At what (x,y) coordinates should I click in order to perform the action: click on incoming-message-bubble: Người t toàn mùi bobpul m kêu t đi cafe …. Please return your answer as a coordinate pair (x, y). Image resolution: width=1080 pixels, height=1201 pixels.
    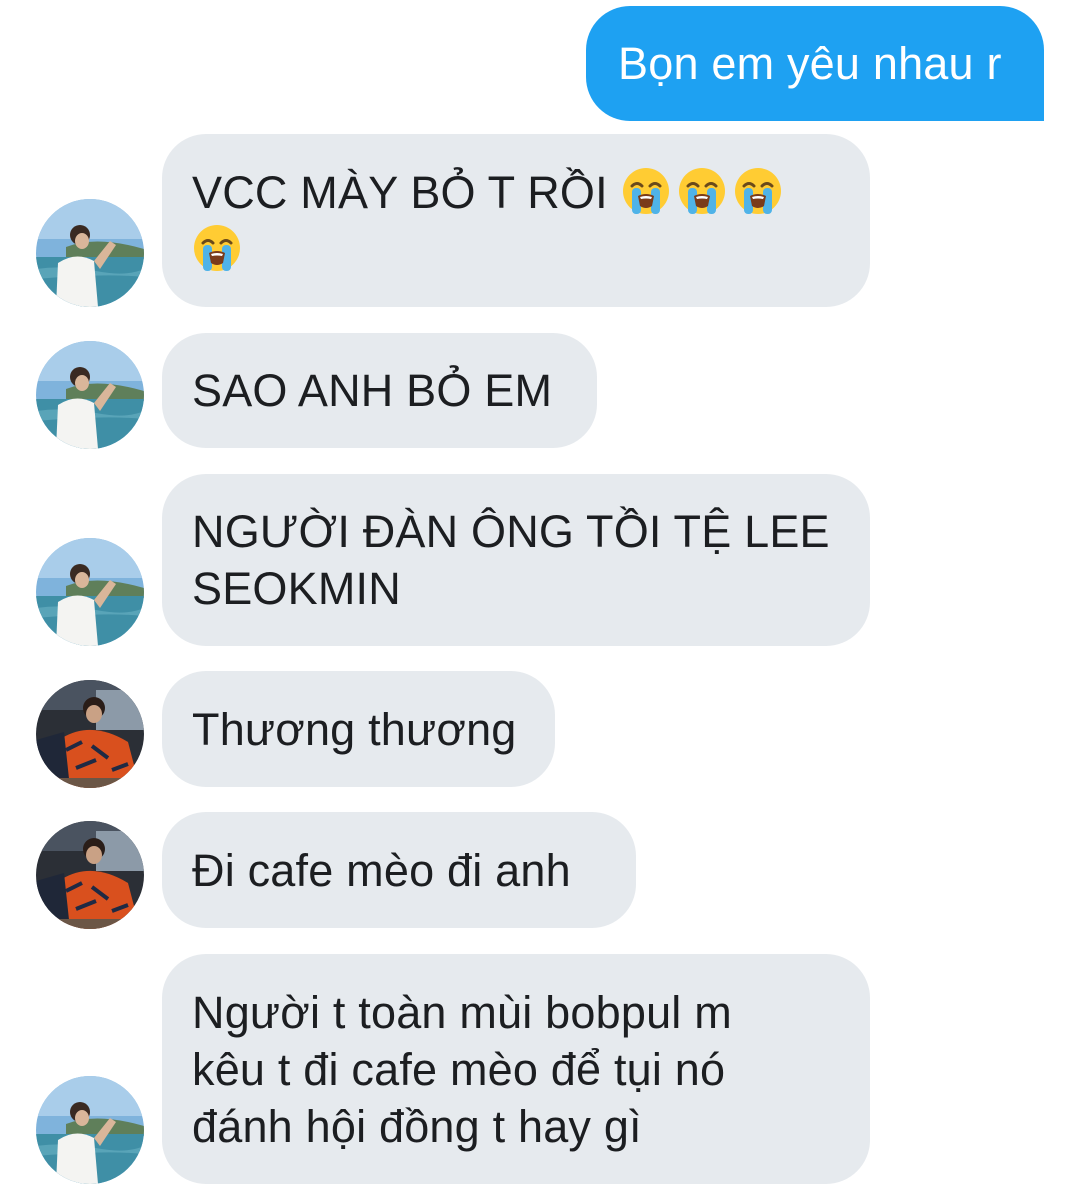
    Looking at the image, I should click on (516, 1069).